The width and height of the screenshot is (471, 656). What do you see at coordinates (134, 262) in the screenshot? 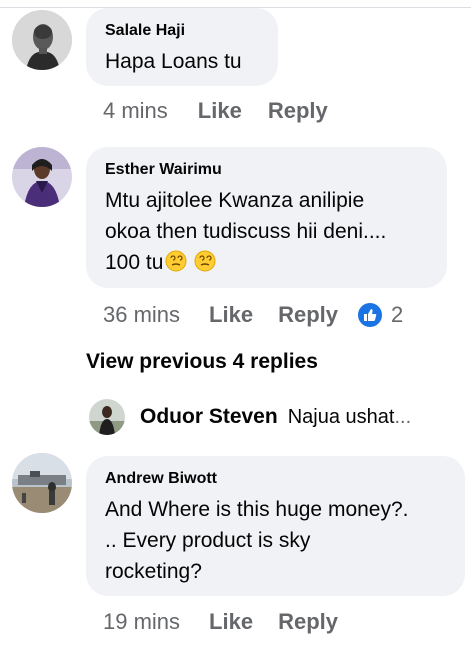
I see `comment-text-segment: 100 tu` at bounding box center [134, 262].